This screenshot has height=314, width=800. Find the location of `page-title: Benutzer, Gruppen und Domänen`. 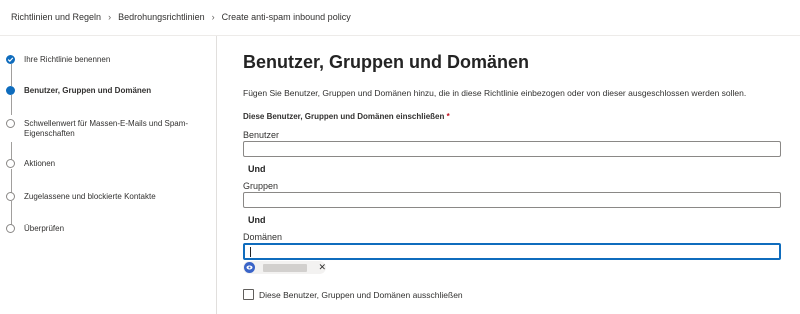

page-title: Benutzer, Gruppen und Domänen is located at coordinates (386, 62).